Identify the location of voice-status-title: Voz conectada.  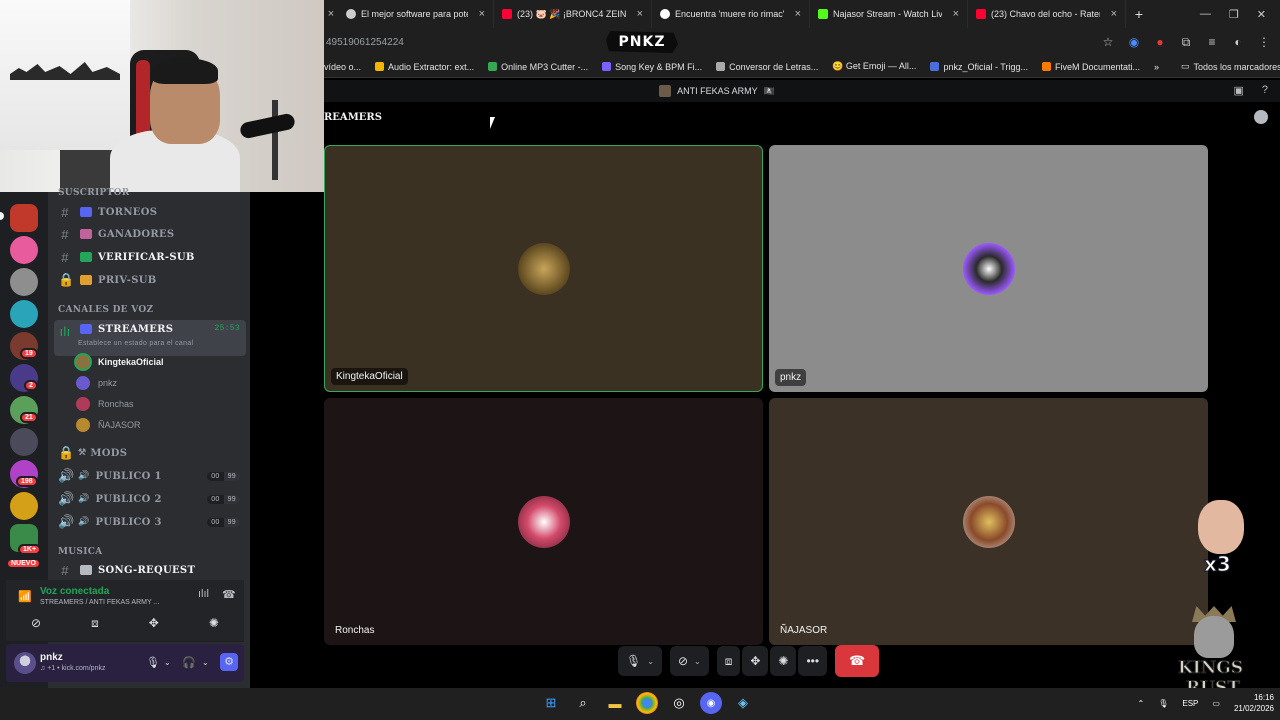
(74, 591).